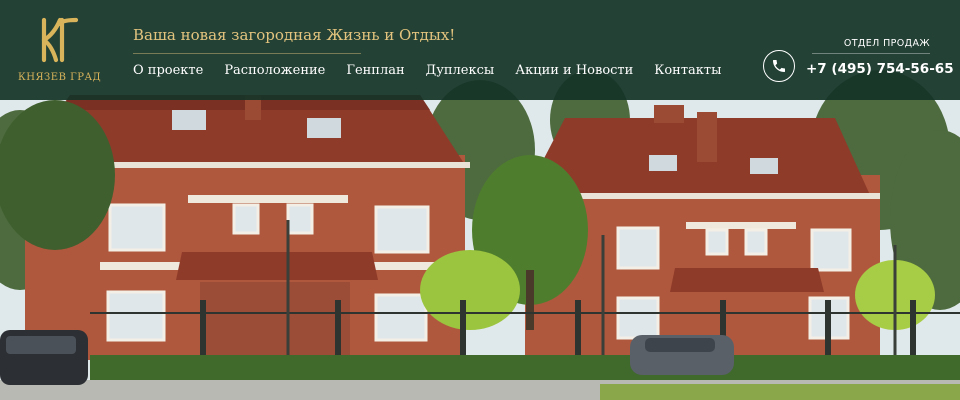 Image resolution: width=960 pixels, height=400 pixels. Describe the element at coordinates (574, 70) in the screenshot. I see `nav-promos-news: Акции и Новости` at that location.